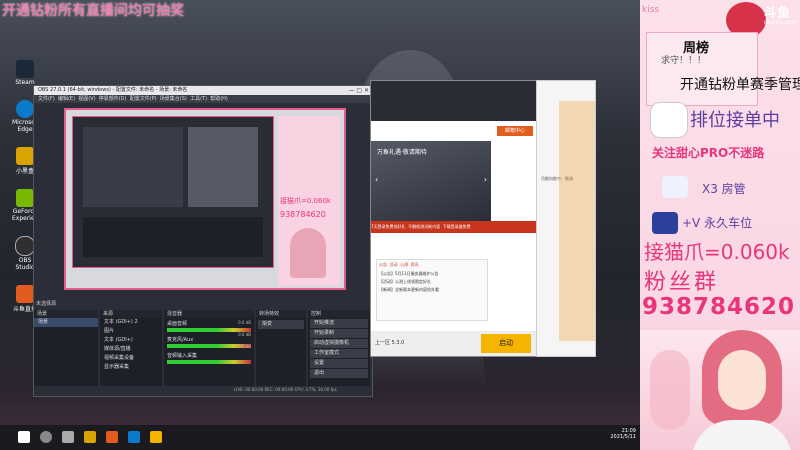  Describe the element at coordinates (339, 314) in the screenshot. I see `controls-dock-title: 控制` at that location.